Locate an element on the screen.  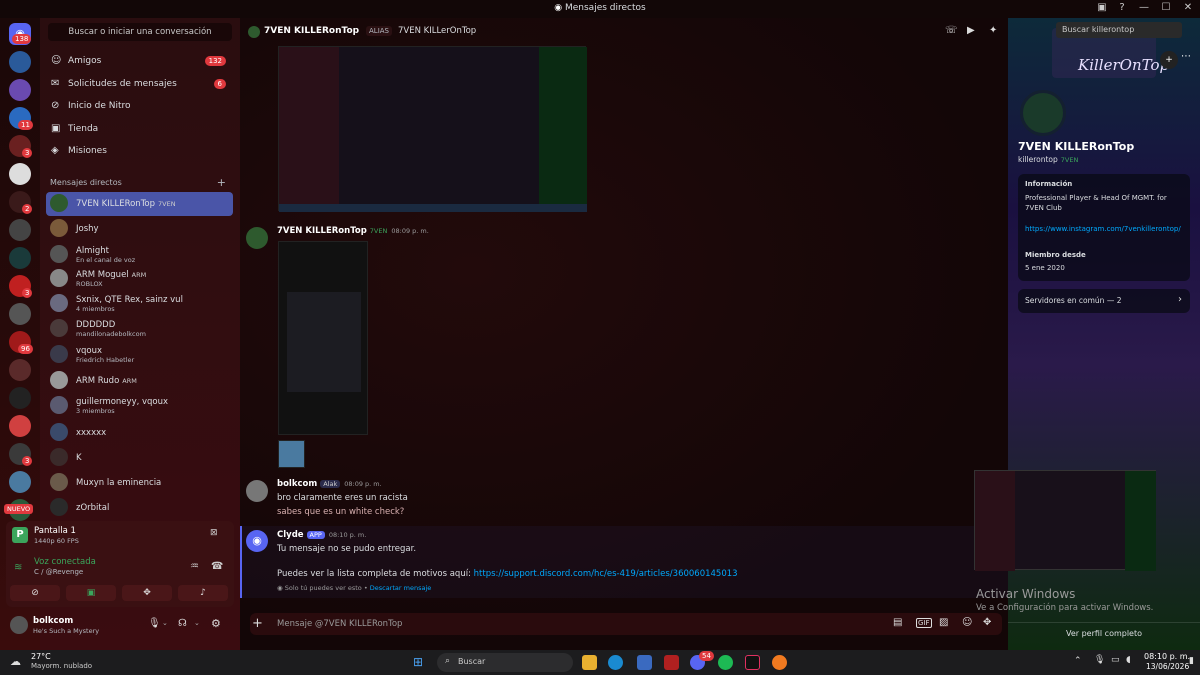
view-full-profile-button: Ver perfil completo is located at coordinates (1104, 633).